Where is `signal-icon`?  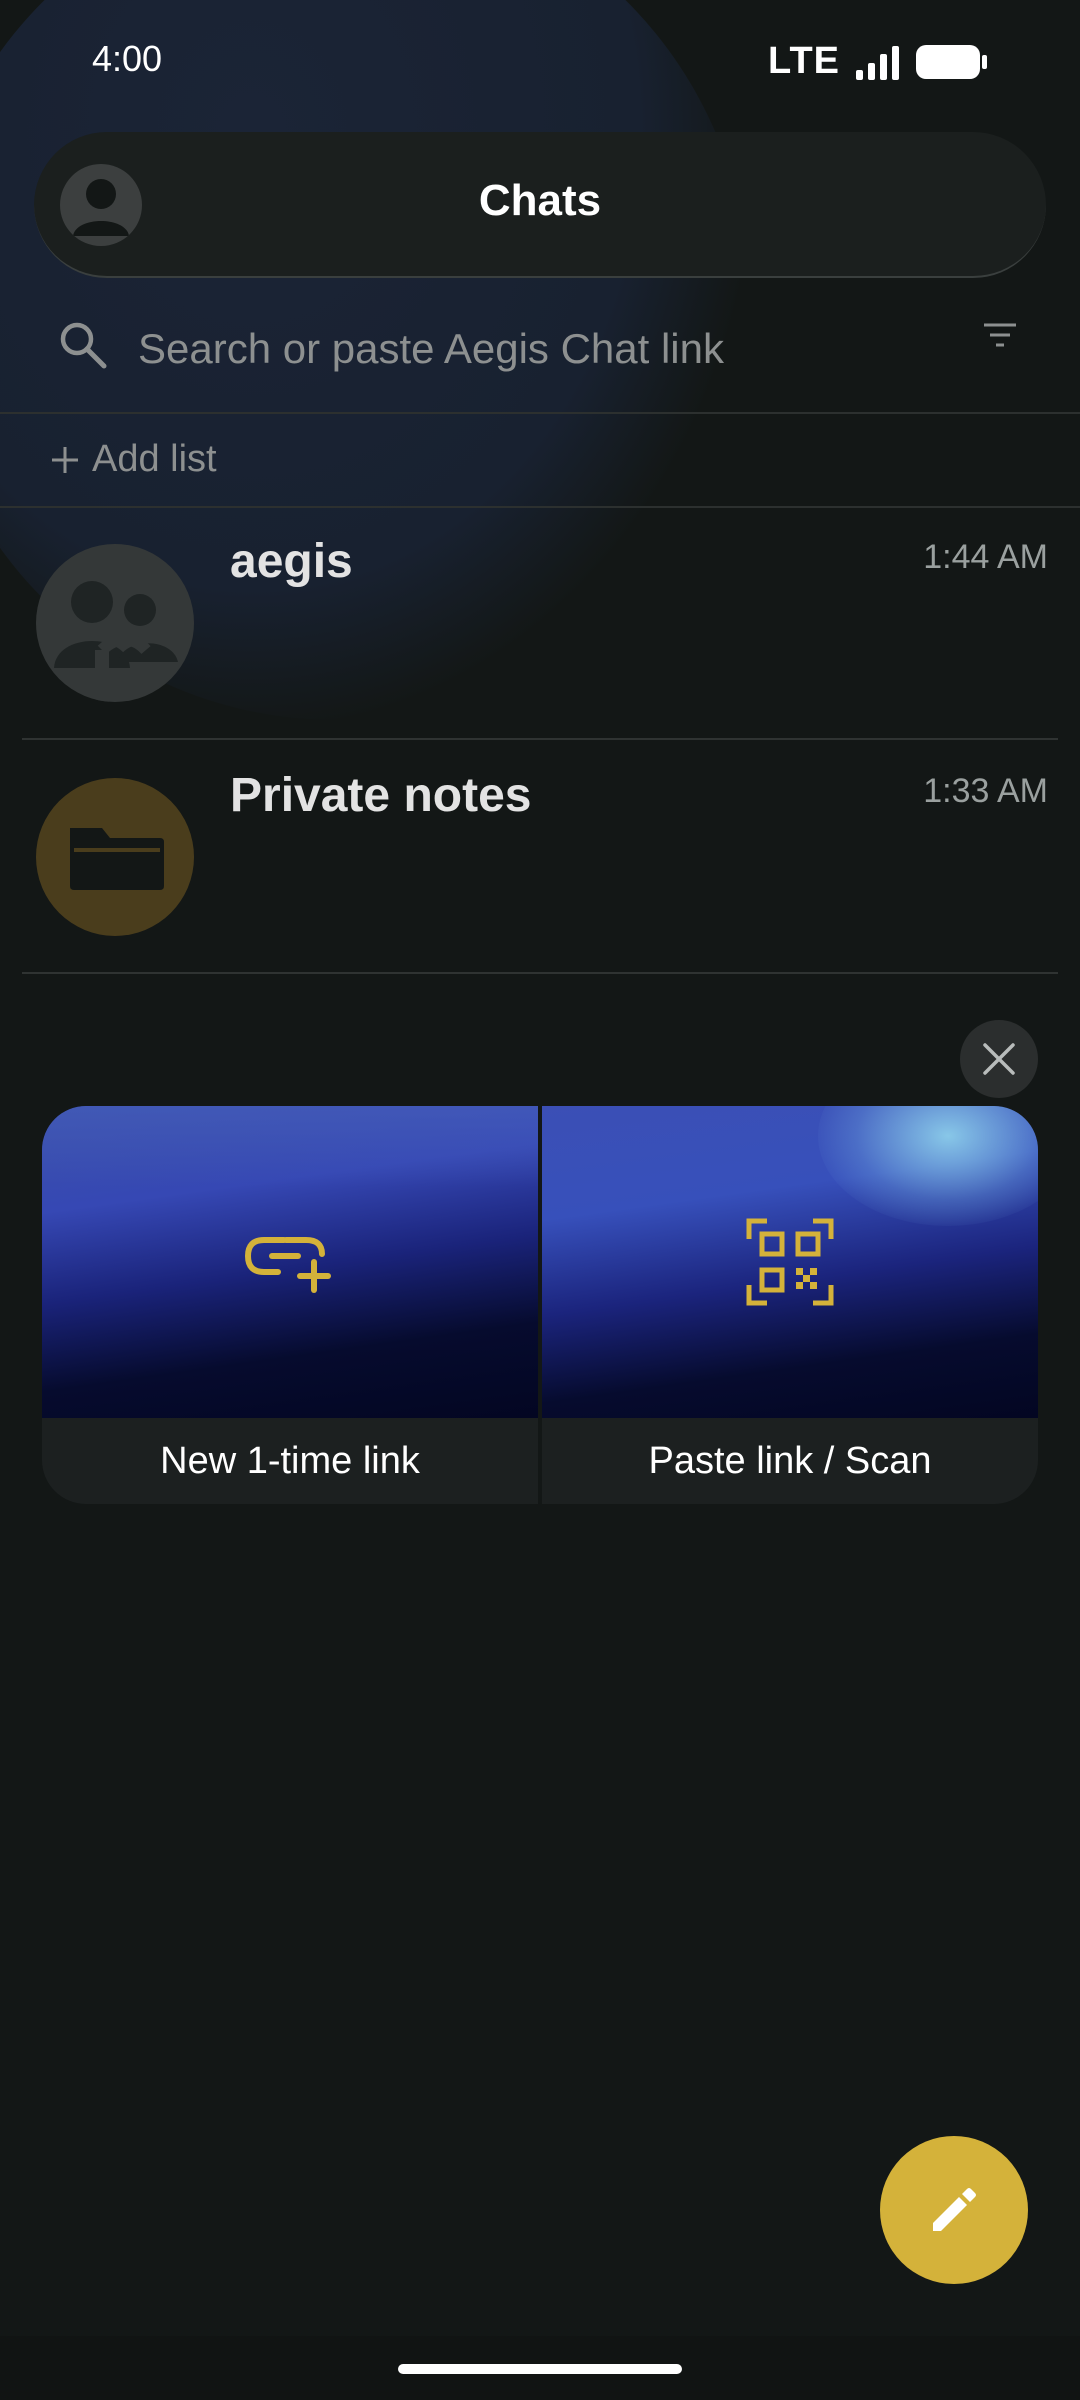
signal-icon is located at coordinates (877, 62).